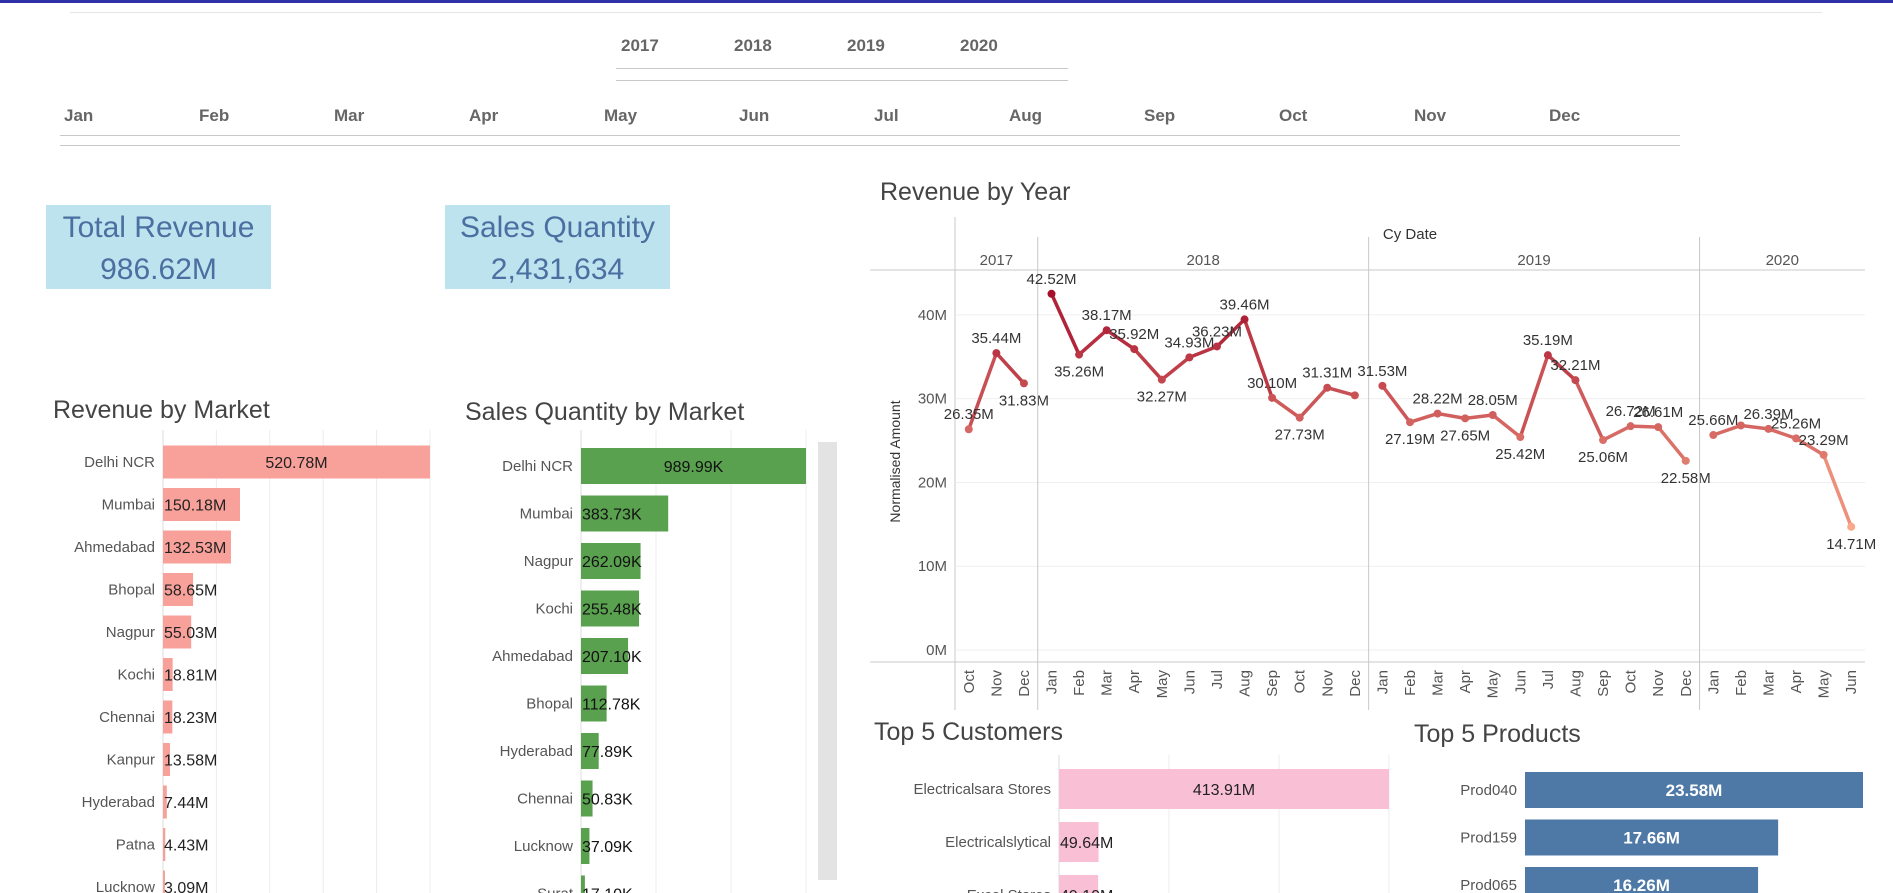  What do you see at coordinates (975, 192) in the screenshot?
I see `revenue-by-year-title: Revenue by Year` at bounding box center [975, 192].